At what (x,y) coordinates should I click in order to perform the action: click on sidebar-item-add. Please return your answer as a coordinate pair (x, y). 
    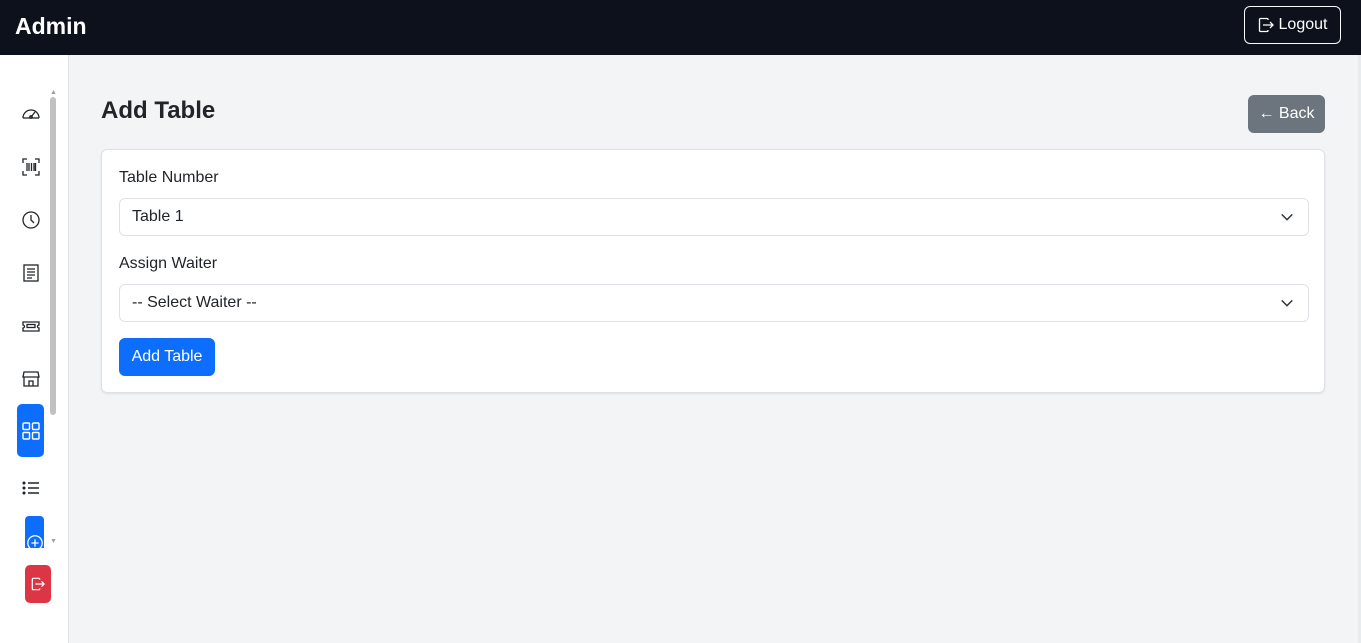
    Looking at the image, I should click on (34, 532).